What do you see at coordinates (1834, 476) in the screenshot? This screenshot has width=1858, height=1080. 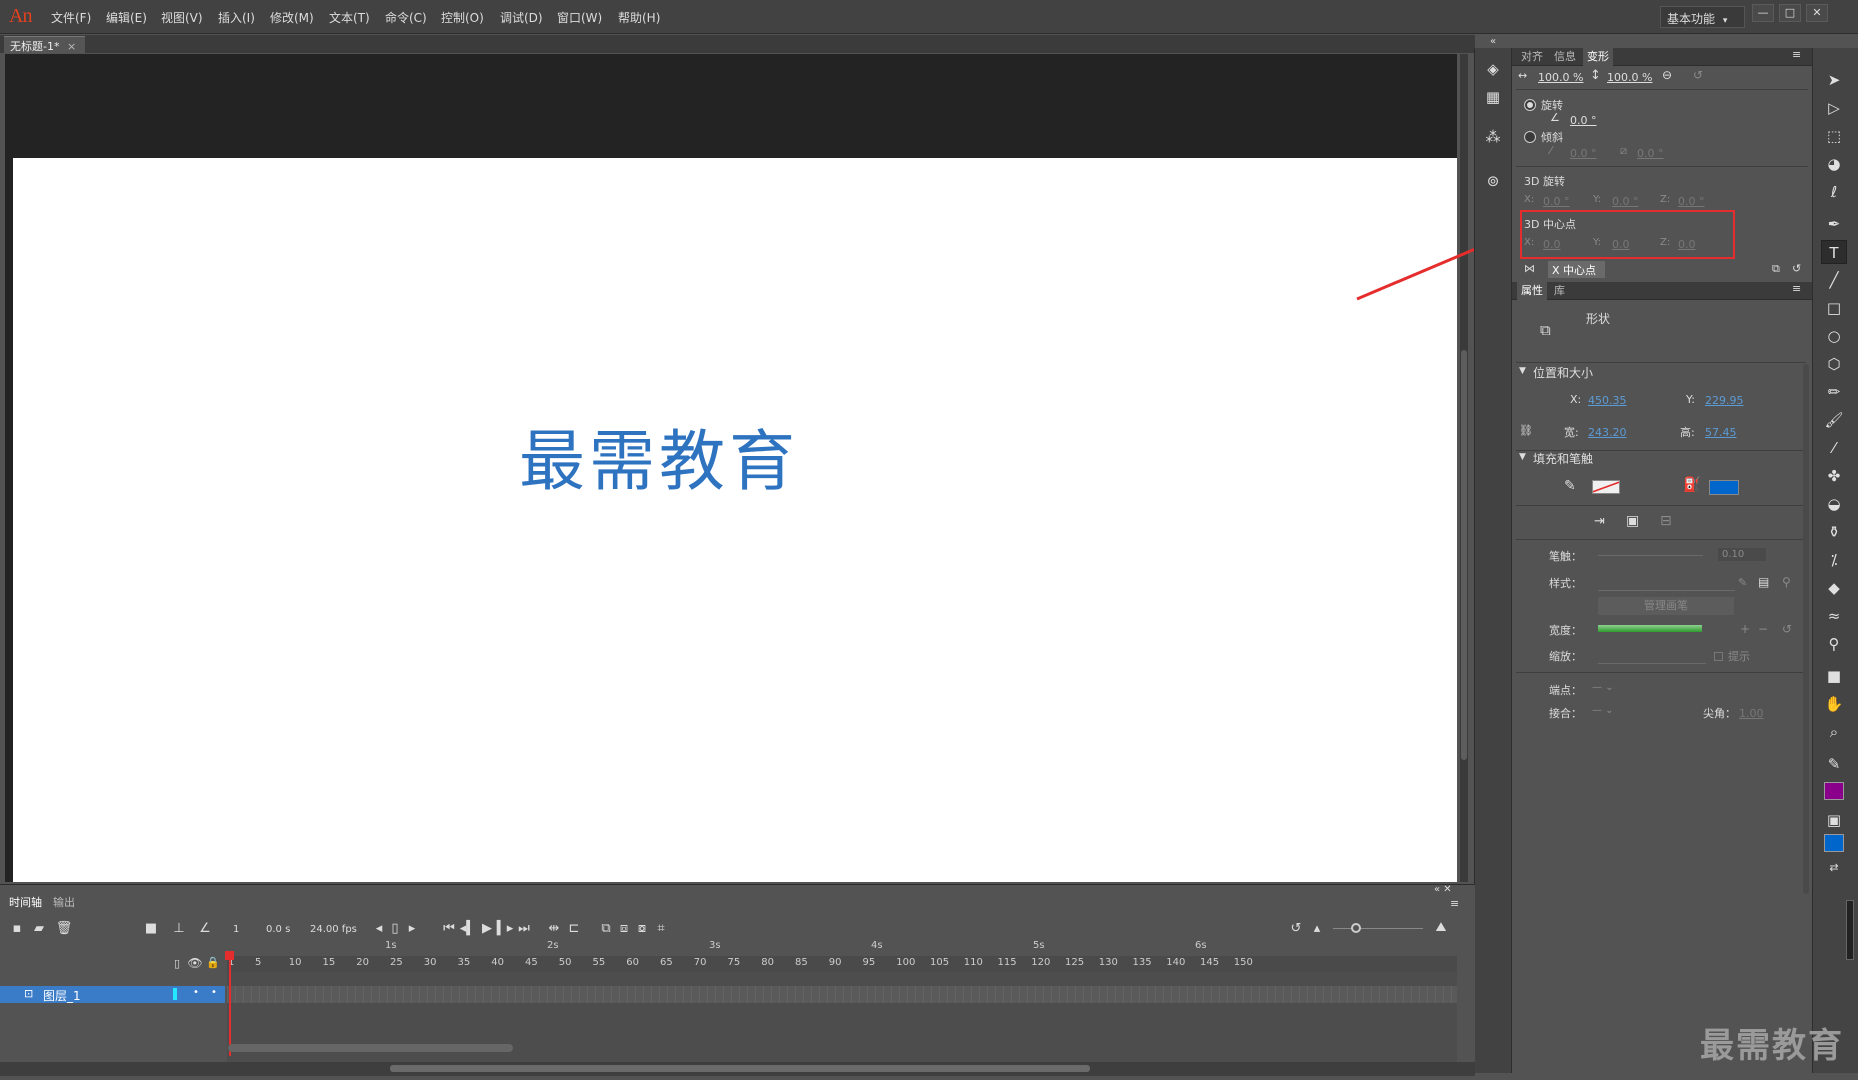 I see `bone-tool-icon: ✤` at bounding box center [1834, 476].